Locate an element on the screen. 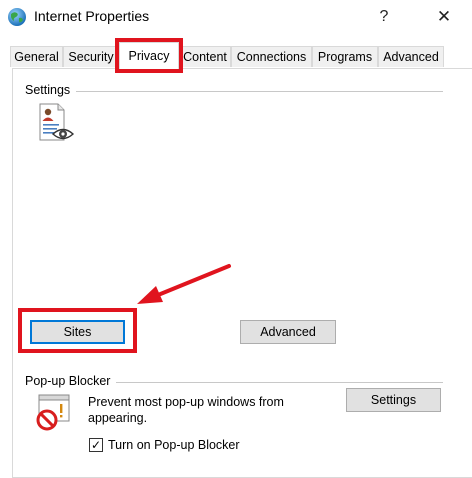 The width and height of the screenshot is (472, 478). tab-programs: Programs is located at coordinates (345, 56).